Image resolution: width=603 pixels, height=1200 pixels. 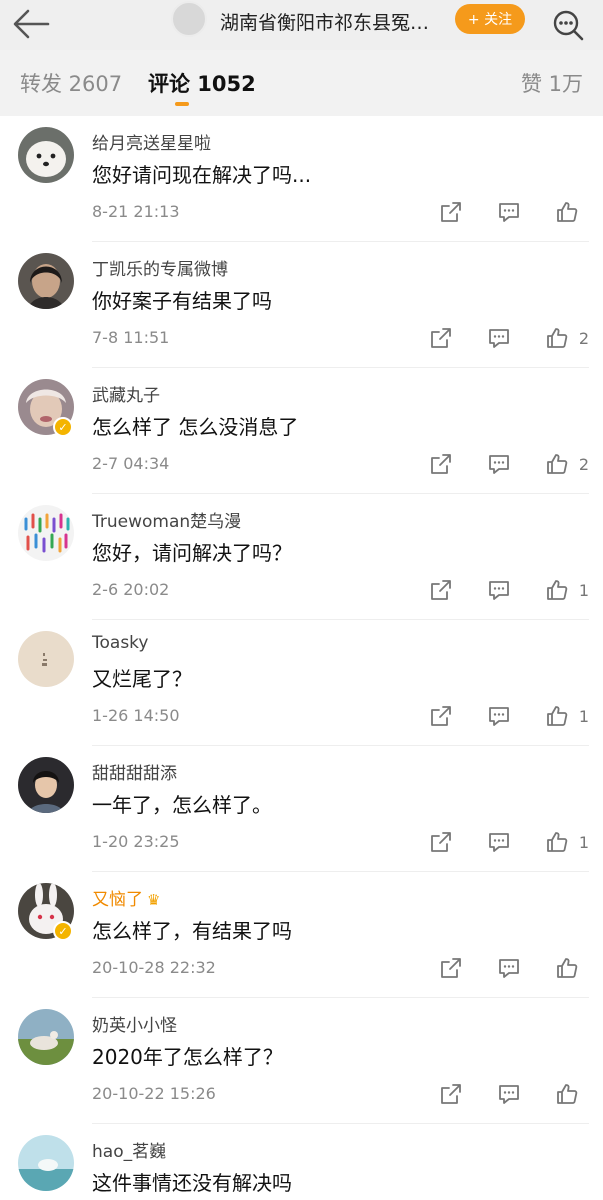 I want to click on comment-item: Truewoman楚乌漫 您好，请问解决了吗？ 2-6 20:02 1, so click(x=301, y=557).